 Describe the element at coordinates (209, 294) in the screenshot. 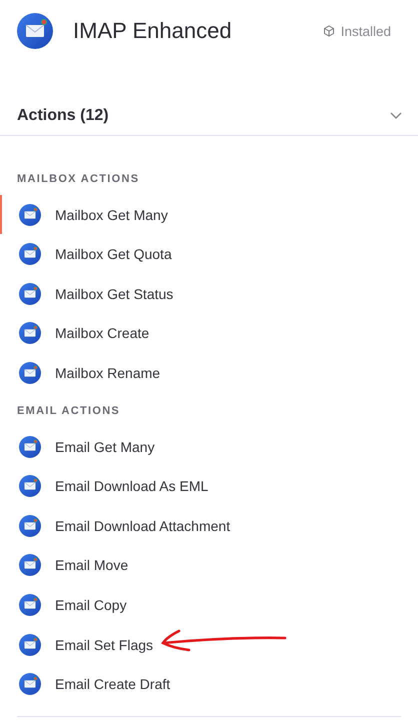

I see `action-item: Mailbox Get Status` at that location.